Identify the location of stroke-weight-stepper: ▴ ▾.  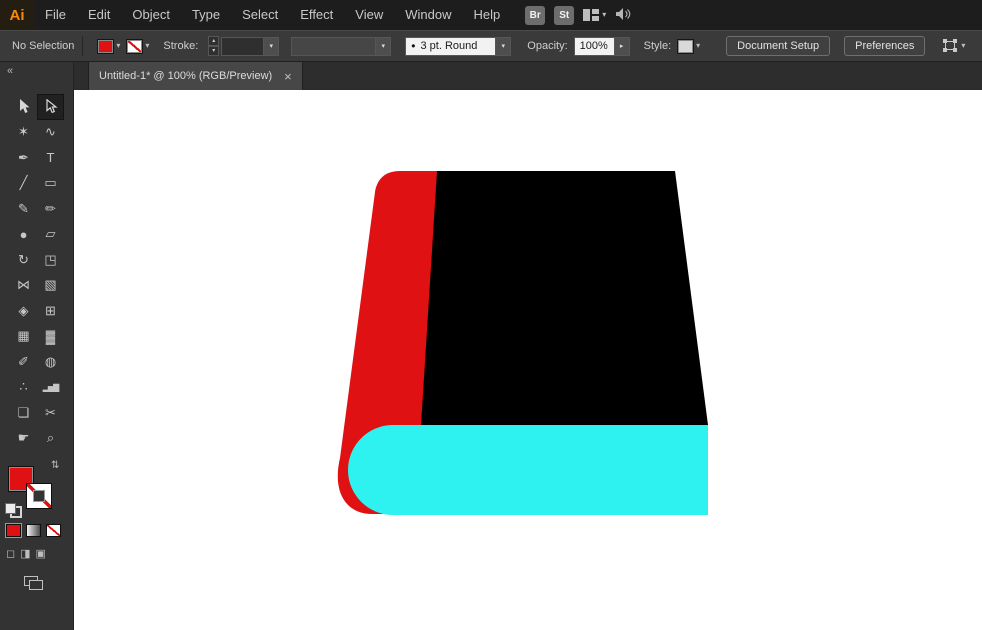
(214, 46).